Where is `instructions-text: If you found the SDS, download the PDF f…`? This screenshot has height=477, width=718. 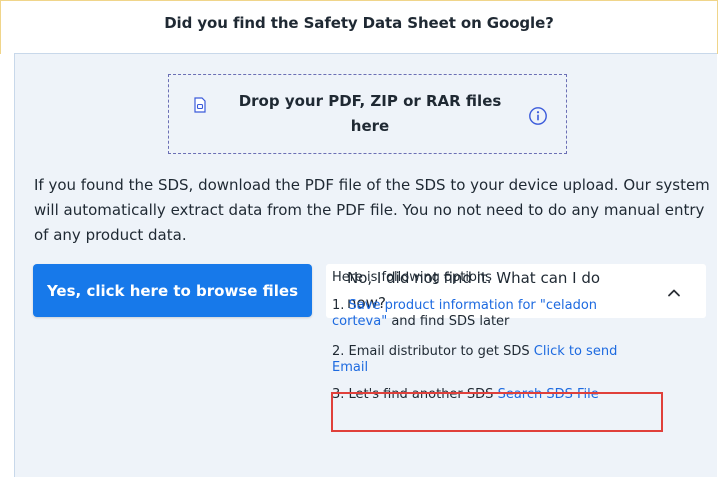 instructions-text: If you found the SDS, download the PDF f… is located at coordinates (372, 210).